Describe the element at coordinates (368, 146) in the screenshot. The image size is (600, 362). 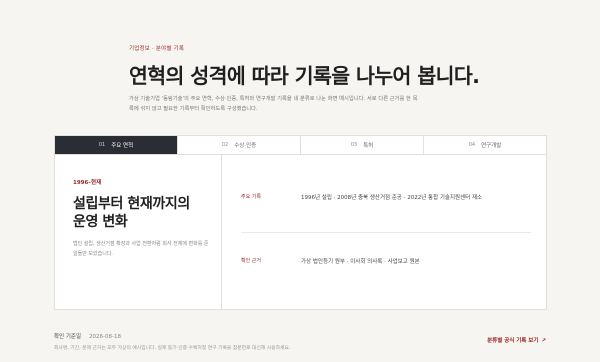
I see `tab-label: 특허` at that location.